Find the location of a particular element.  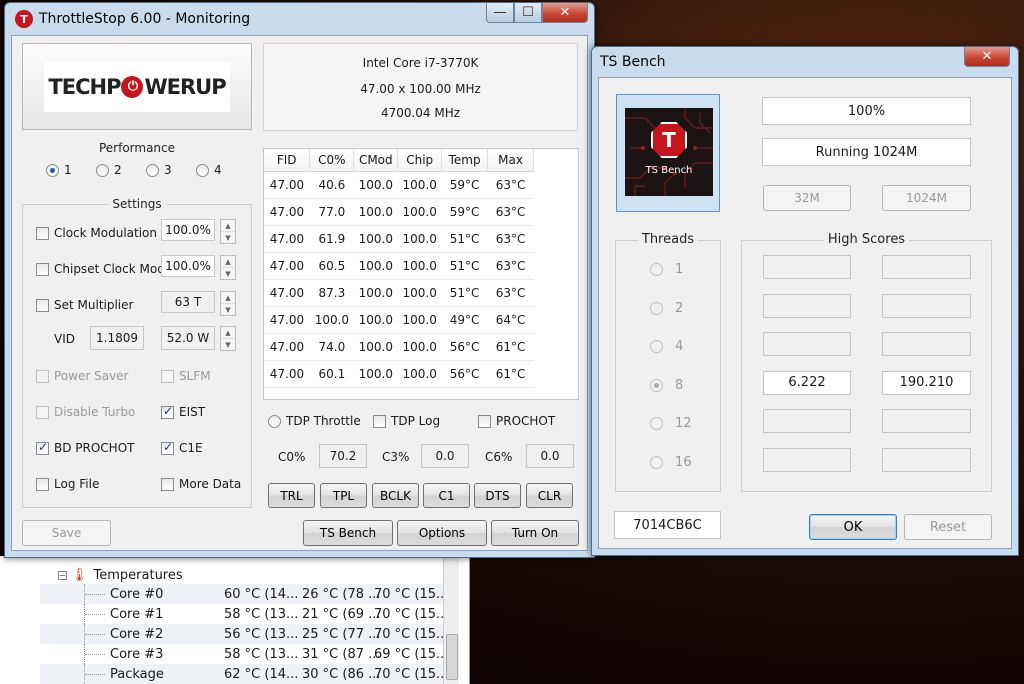

column-header: Temp is located at coordinates (465, 160).